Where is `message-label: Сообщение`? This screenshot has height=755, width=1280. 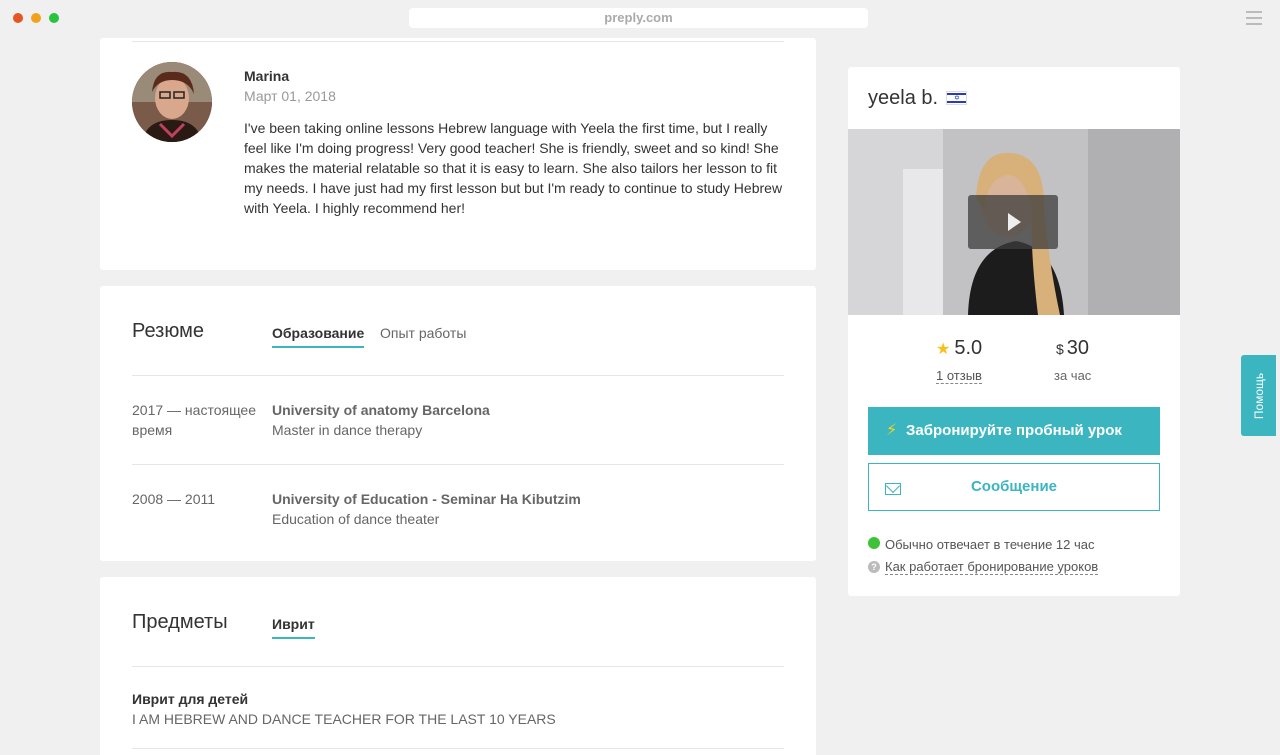
message-label: Сообщение is located at coordinates (1014, 486).